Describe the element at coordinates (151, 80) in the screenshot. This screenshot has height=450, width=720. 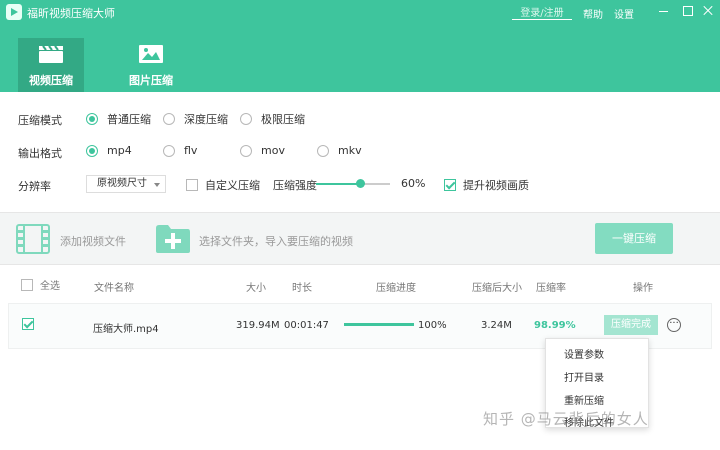
I see `tab-label: 图片压缩` at that location.